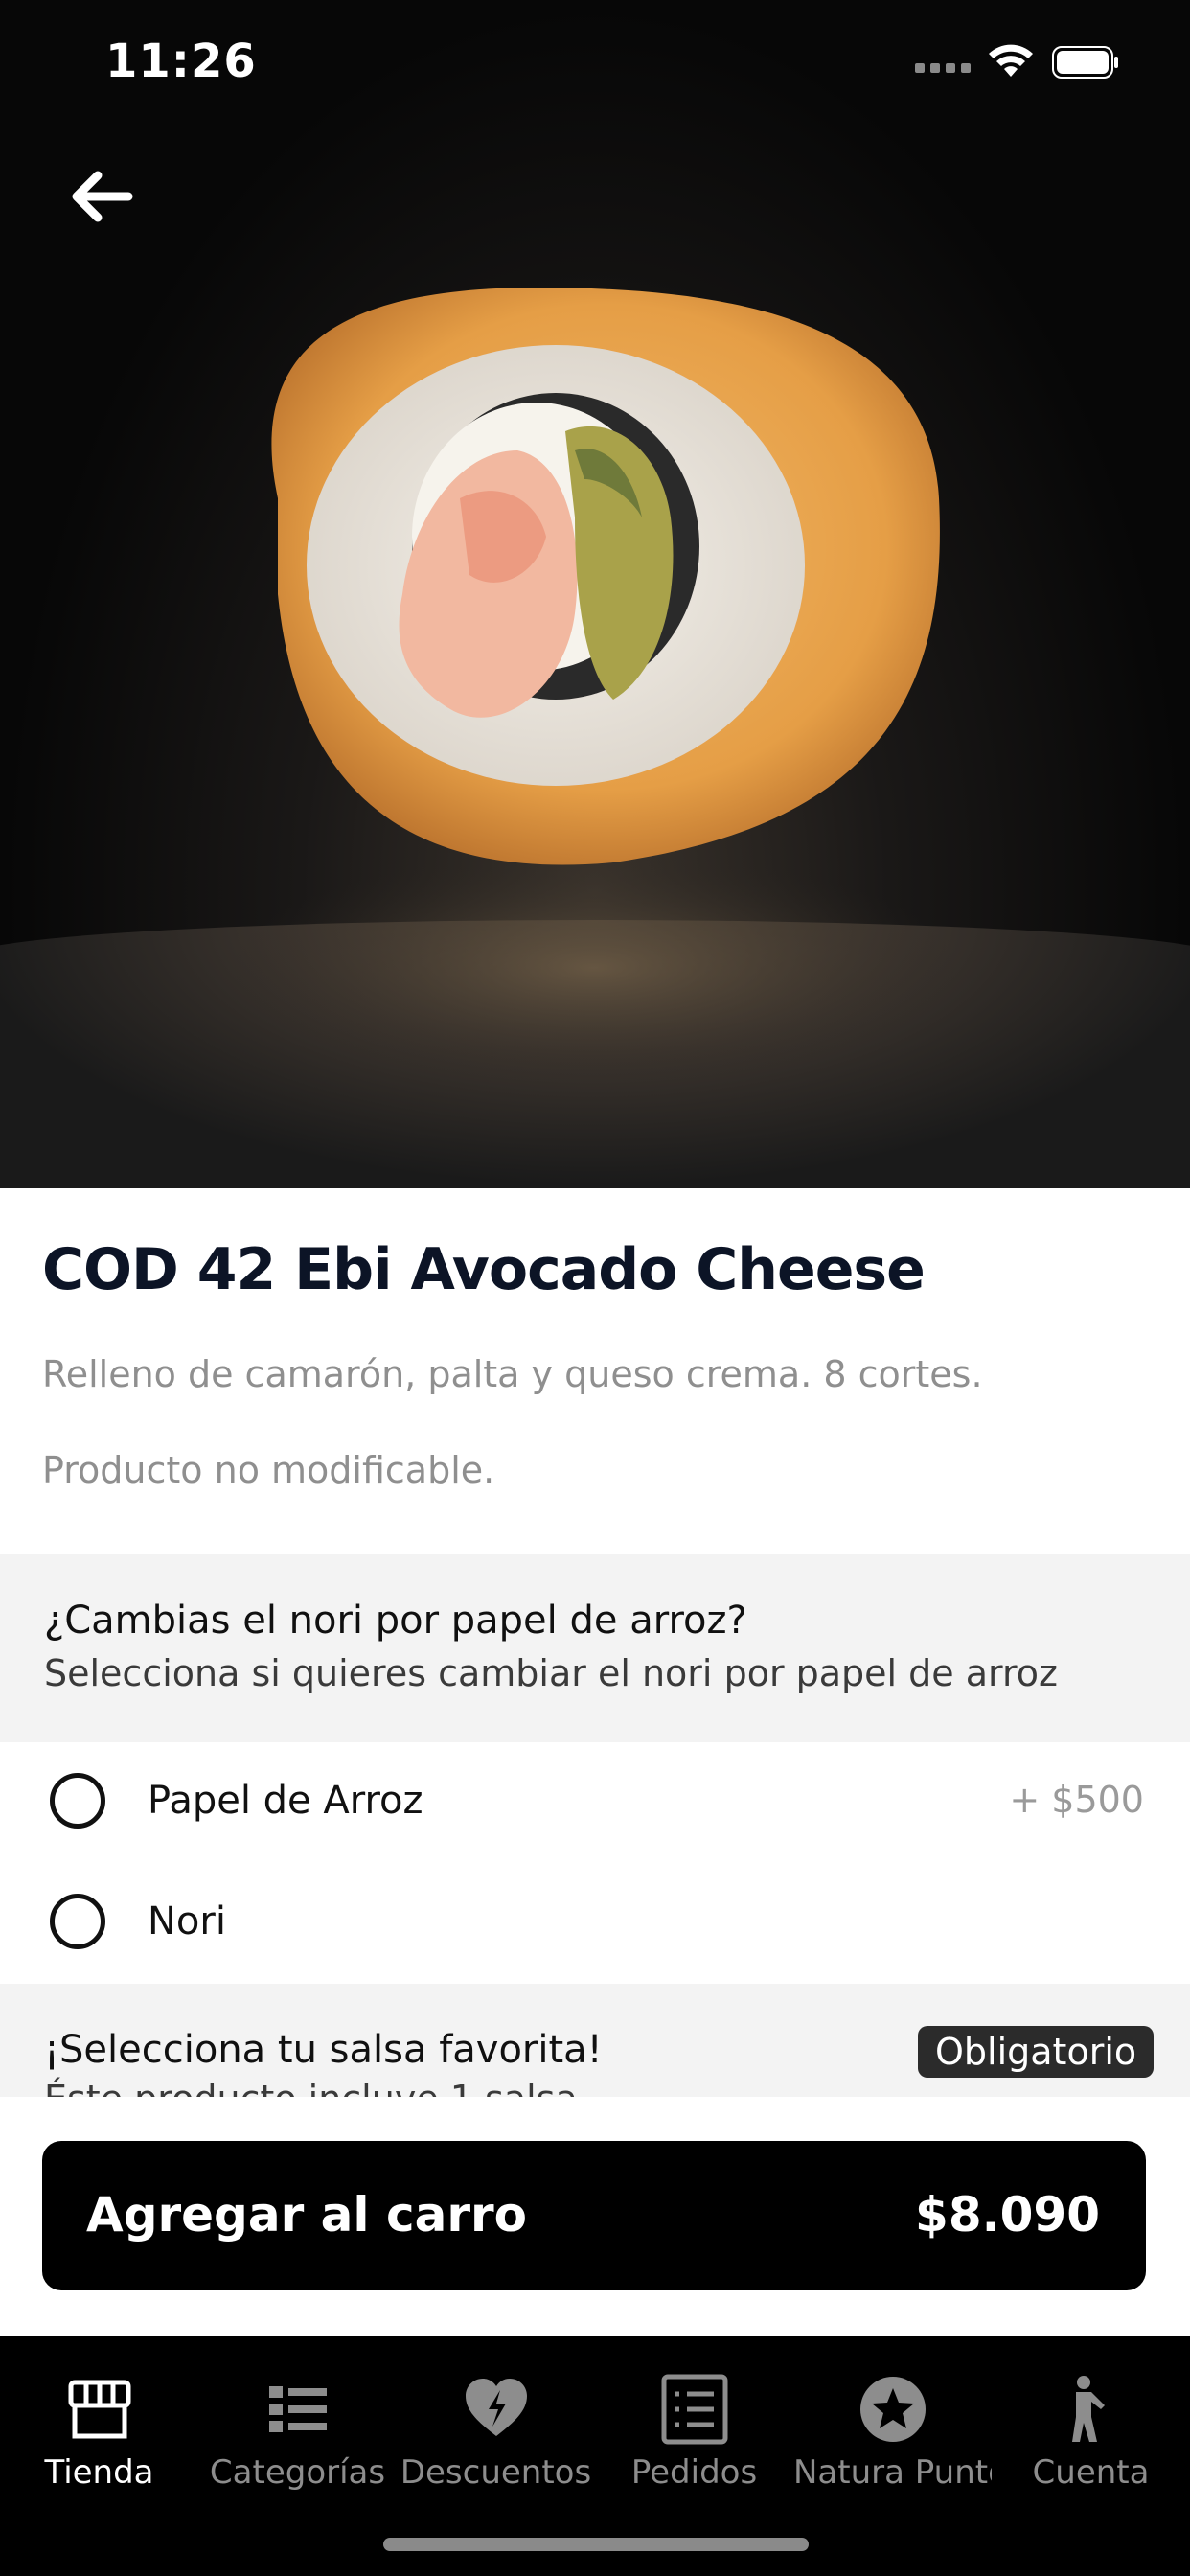  What do you see at coordinates (694, 2409) in the screenshot?
I see `orders-list-icon` at bounding box center [694, 2409].